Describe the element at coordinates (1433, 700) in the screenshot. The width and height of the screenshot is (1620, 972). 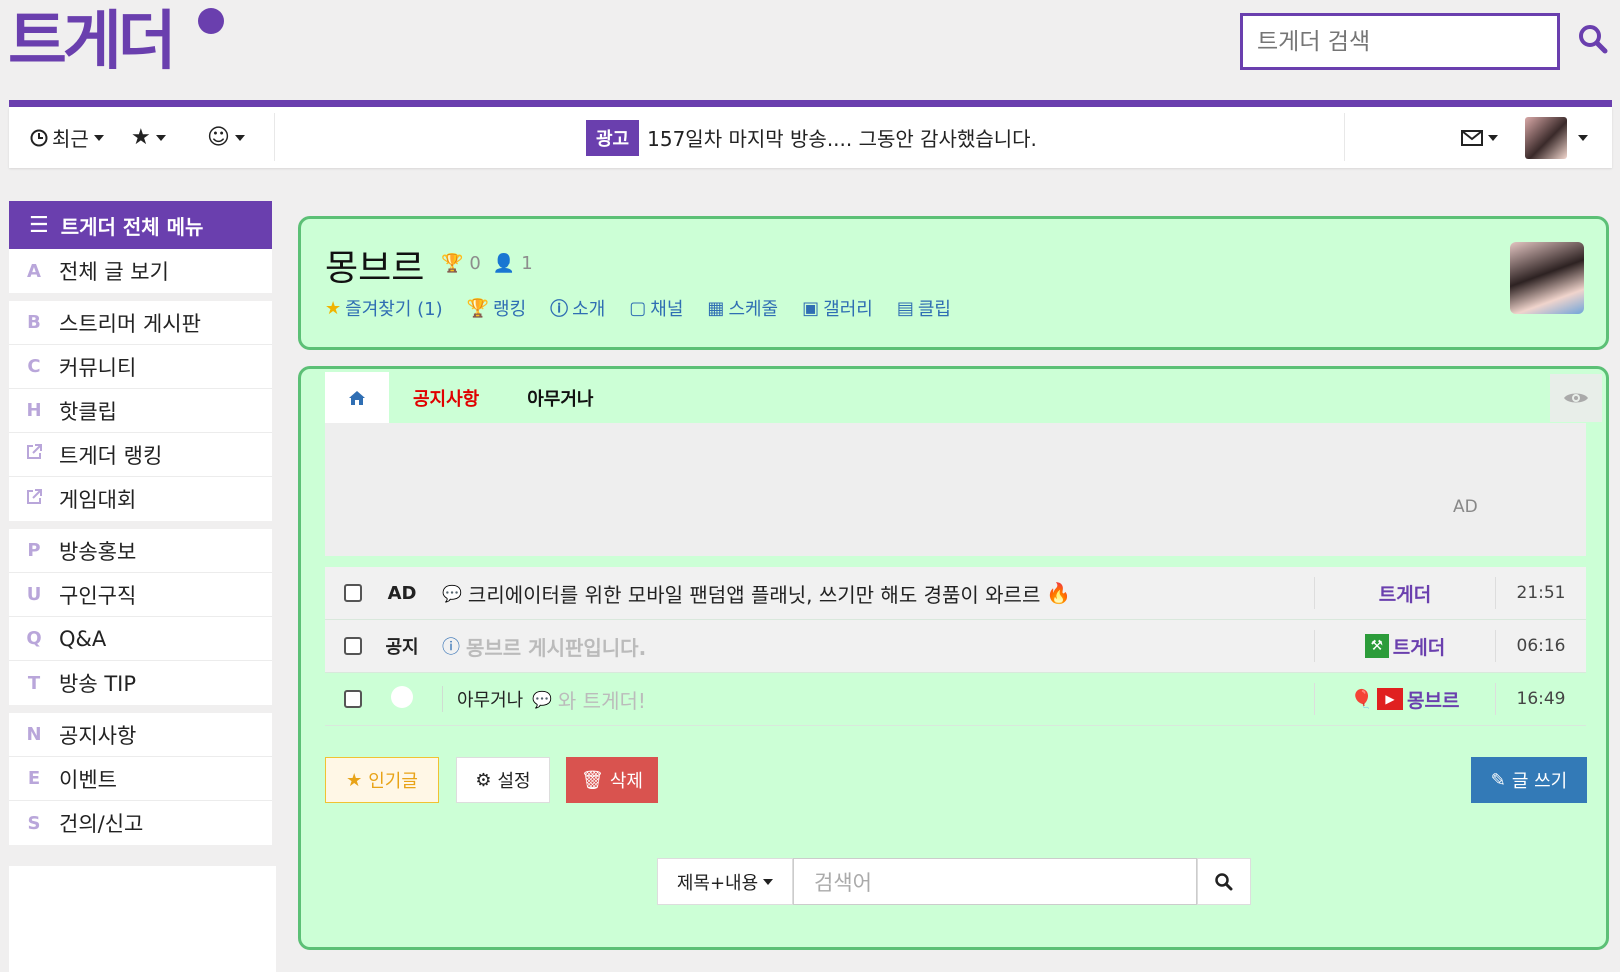
I see `author-name: 몽브르` at that location.